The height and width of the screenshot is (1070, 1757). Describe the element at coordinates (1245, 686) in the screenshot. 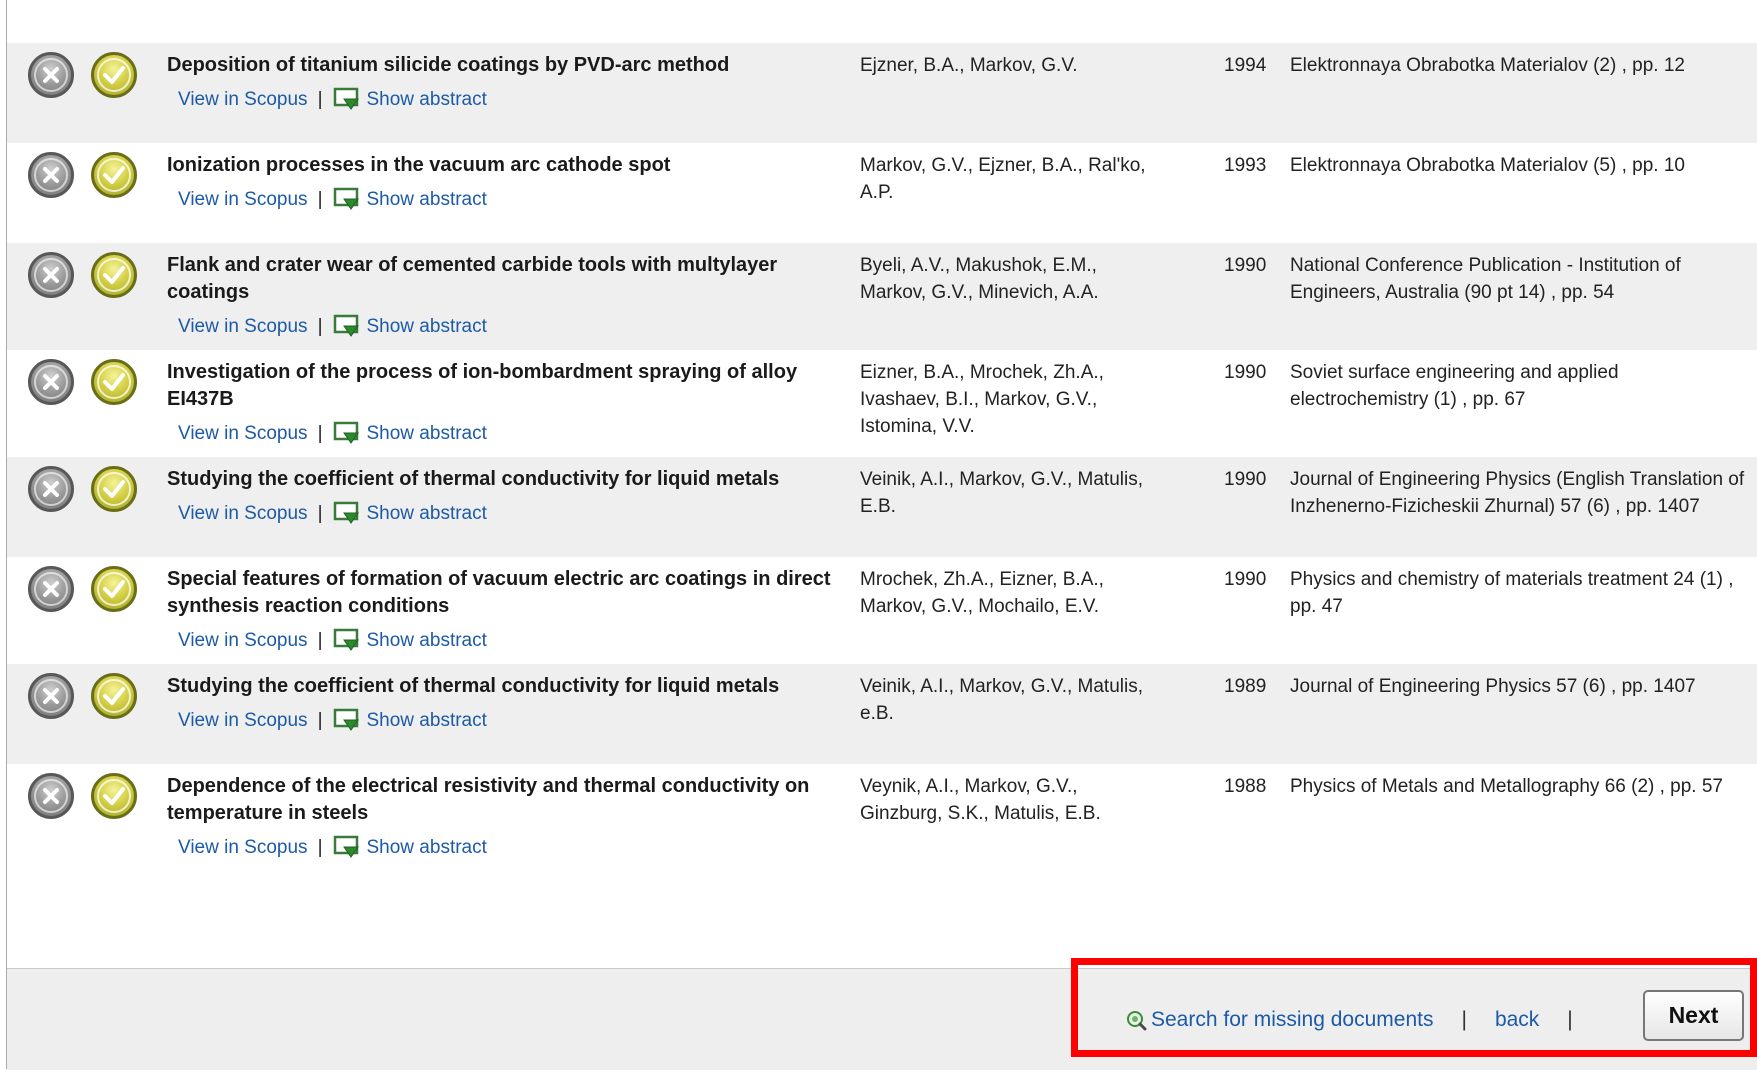

I see `year: 1989` at that location.